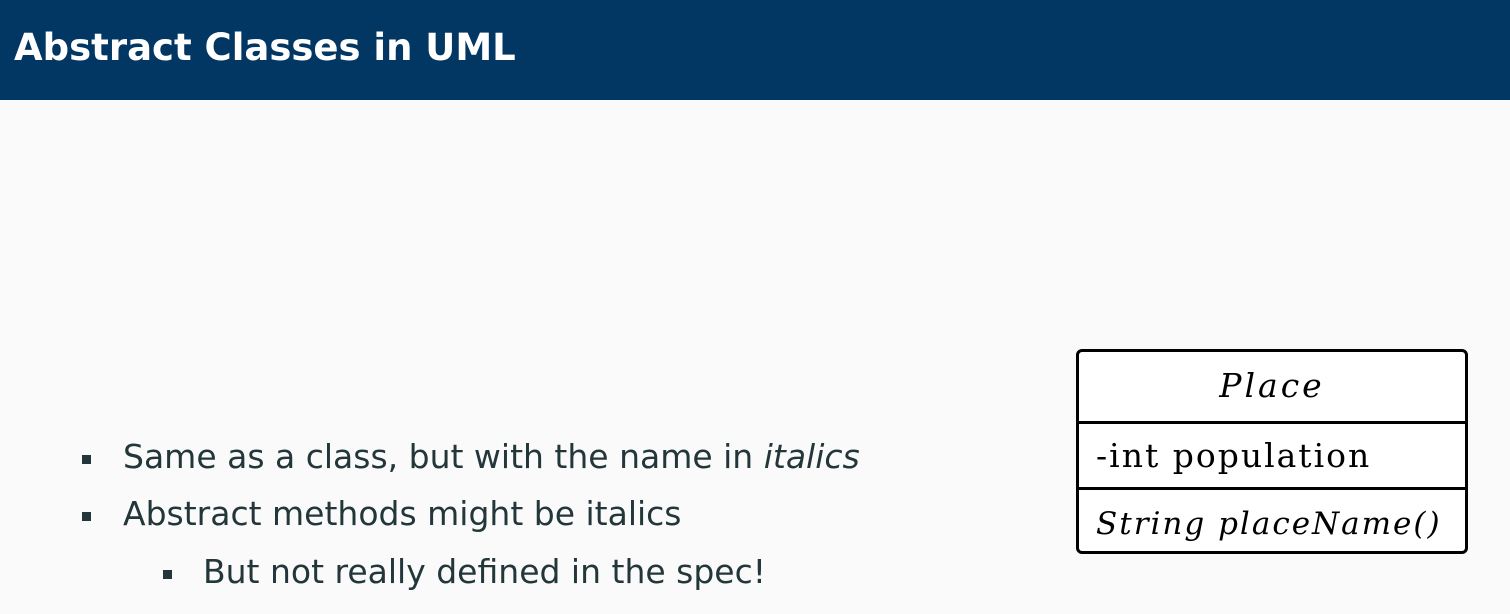  Describe the element at coordinates (1269, 524) in the screenshot. I see `uml-method: String placeName()` at that location.